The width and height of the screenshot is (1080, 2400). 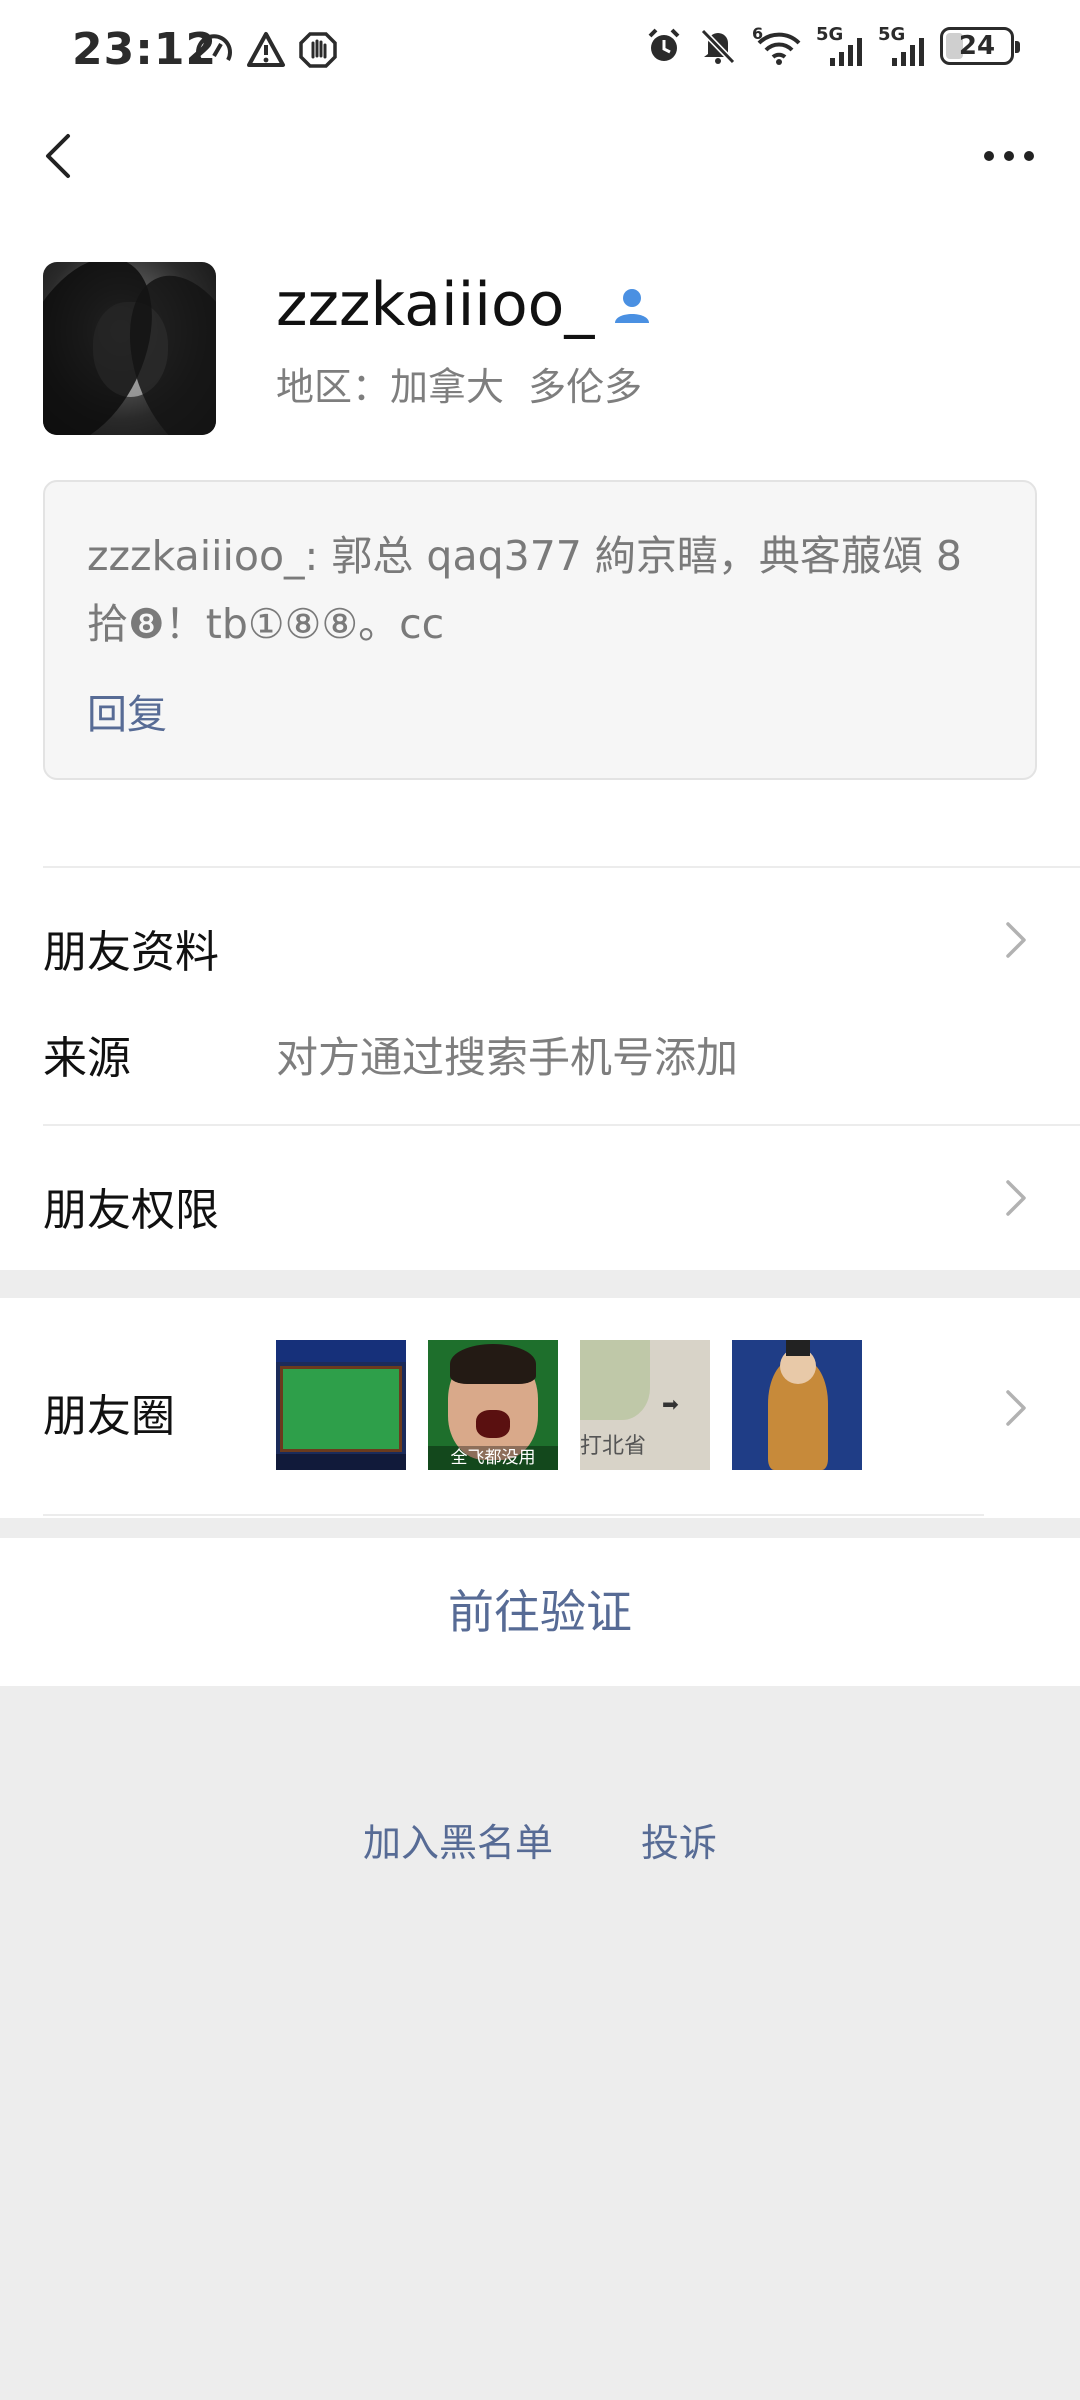 What do you see at coordinates (318, 50) in the screenshot?
I see `hand-icon` at bounding box center [318, 50].